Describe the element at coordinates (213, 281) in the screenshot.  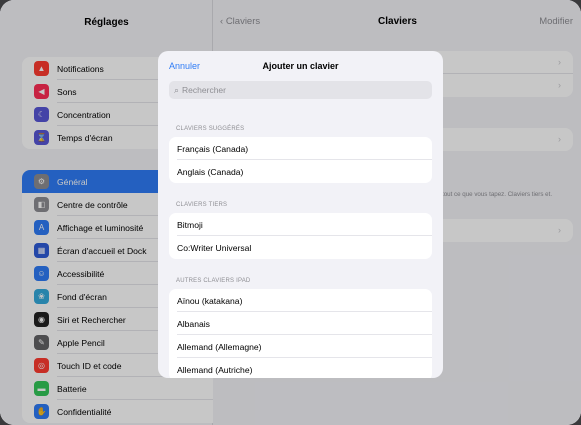
I see `section-header-other: AUTRES CLAVIERS IPAD` at that location.